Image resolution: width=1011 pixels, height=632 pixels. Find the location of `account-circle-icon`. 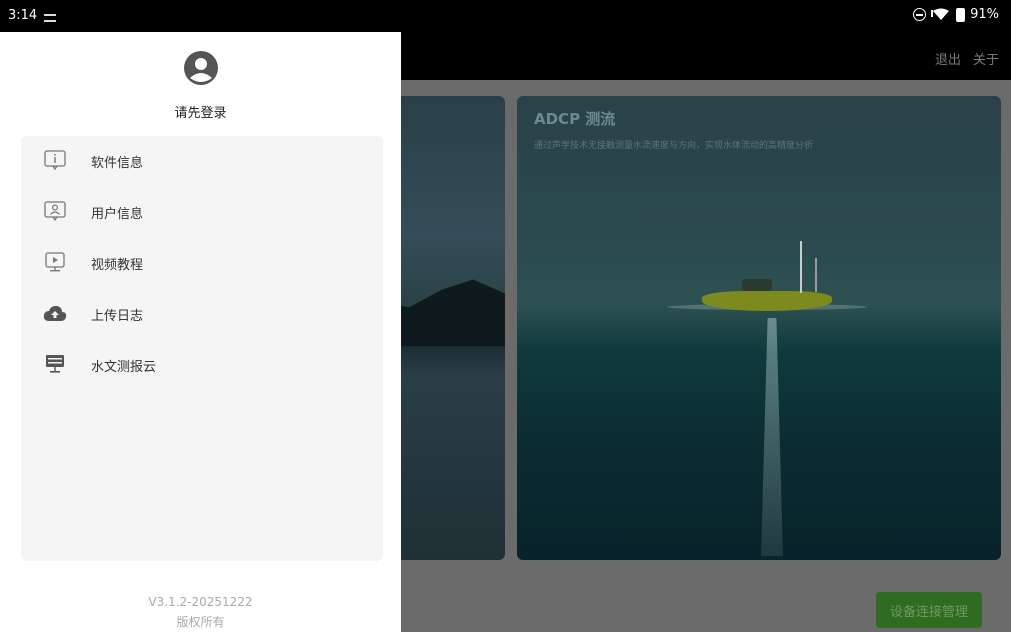

account-circle-icon is located at coordinates (201, 68).